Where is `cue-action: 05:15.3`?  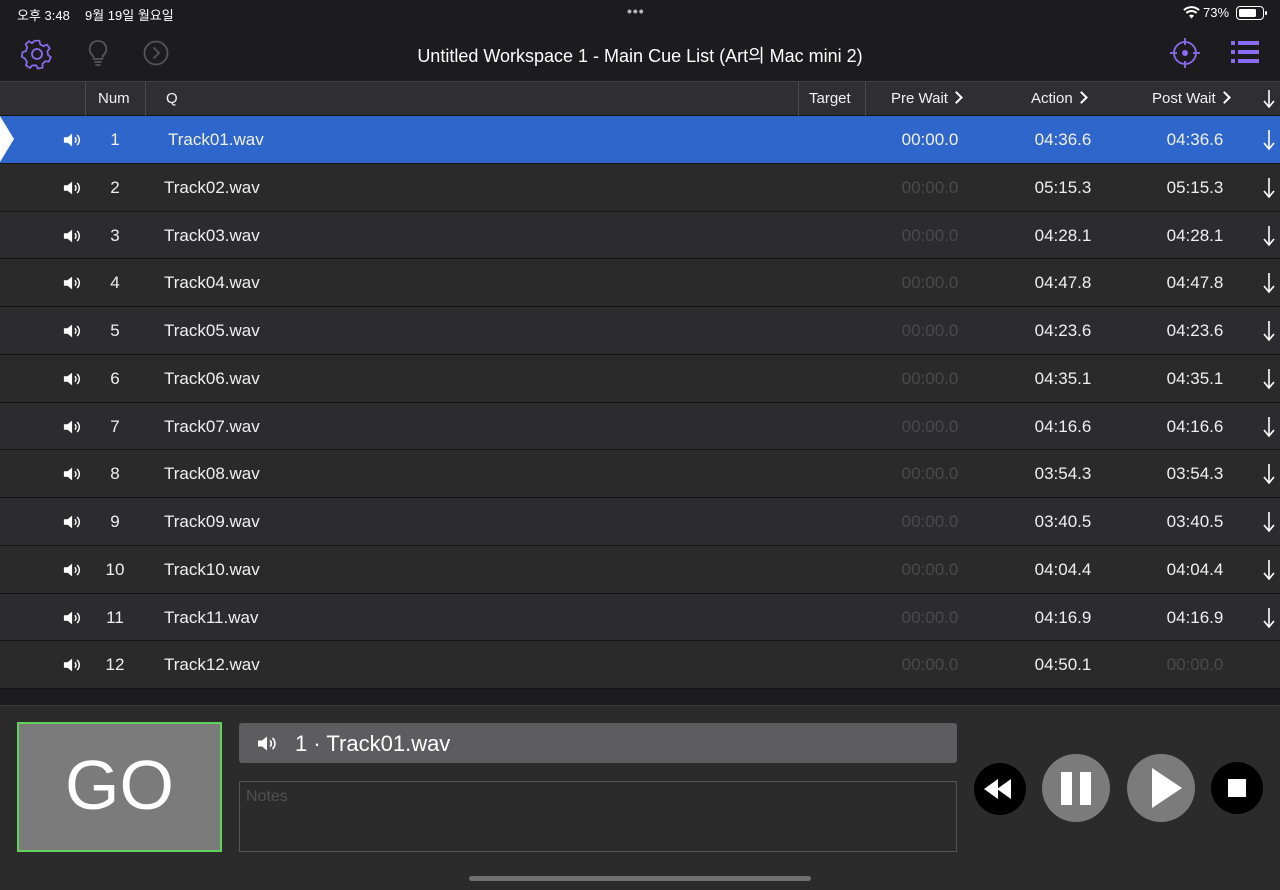 cue-action: 05:15.3 is located at coordinates (1063, 187).